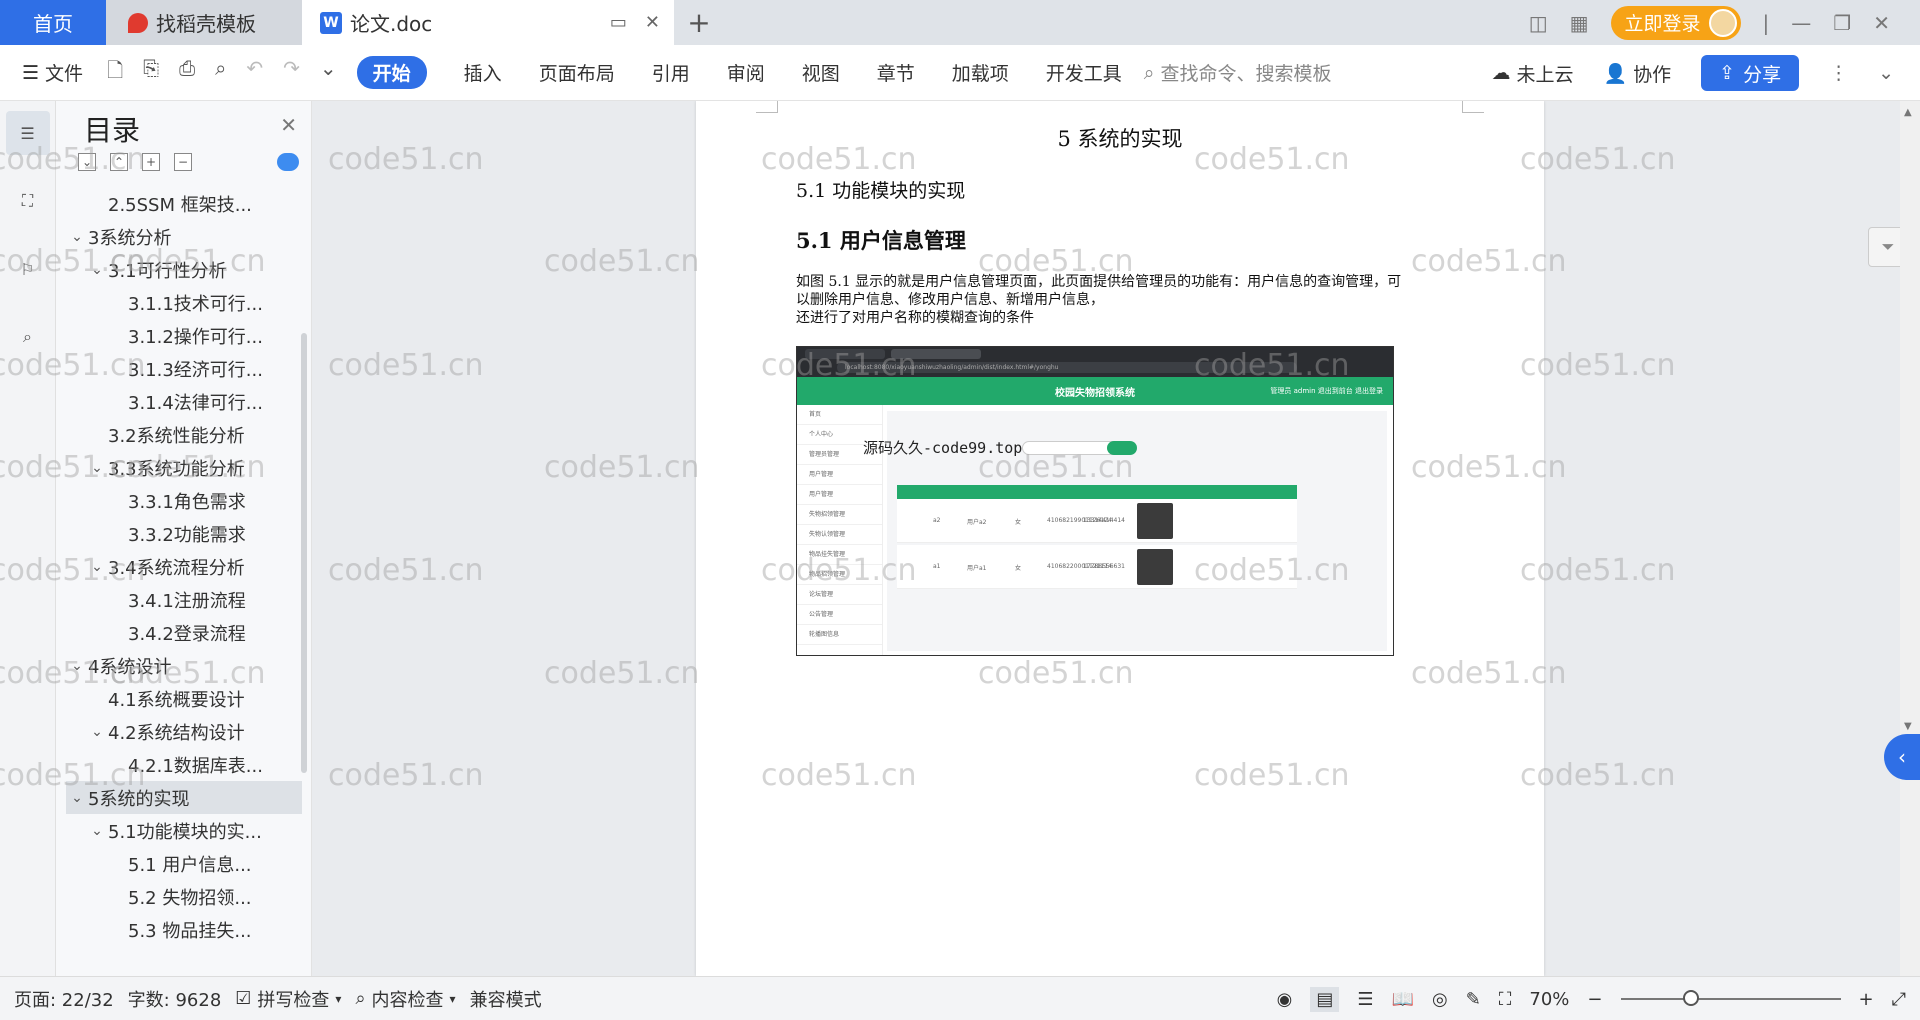  I want to click on pen-icon: ✎, so click(1473, 999).